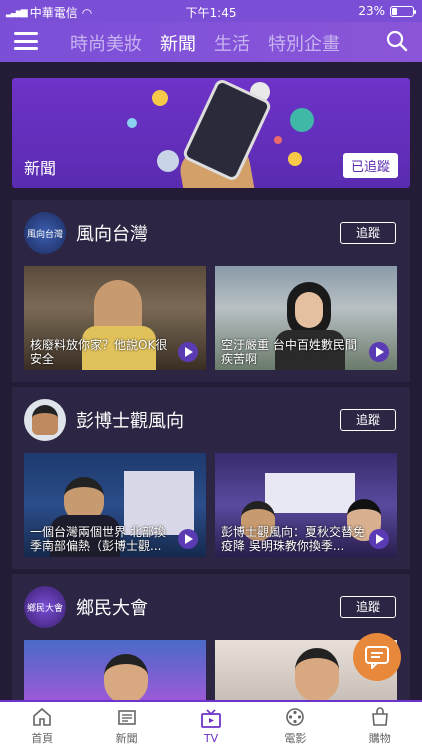 Image resolution: width=422 pixels, height=750 pixels. Describe the element at coordinates (99, 352) in the screenshot. I see `video-caption: 核廢料放你家？他說OK很安全` at that location.